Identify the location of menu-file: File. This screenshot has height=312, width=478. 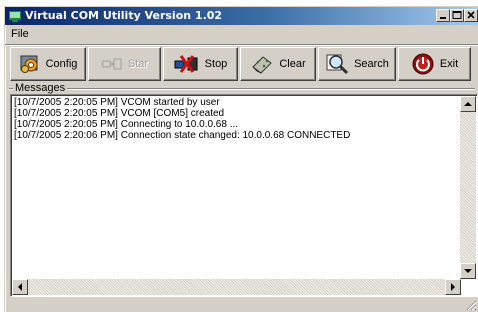
(20, 34).